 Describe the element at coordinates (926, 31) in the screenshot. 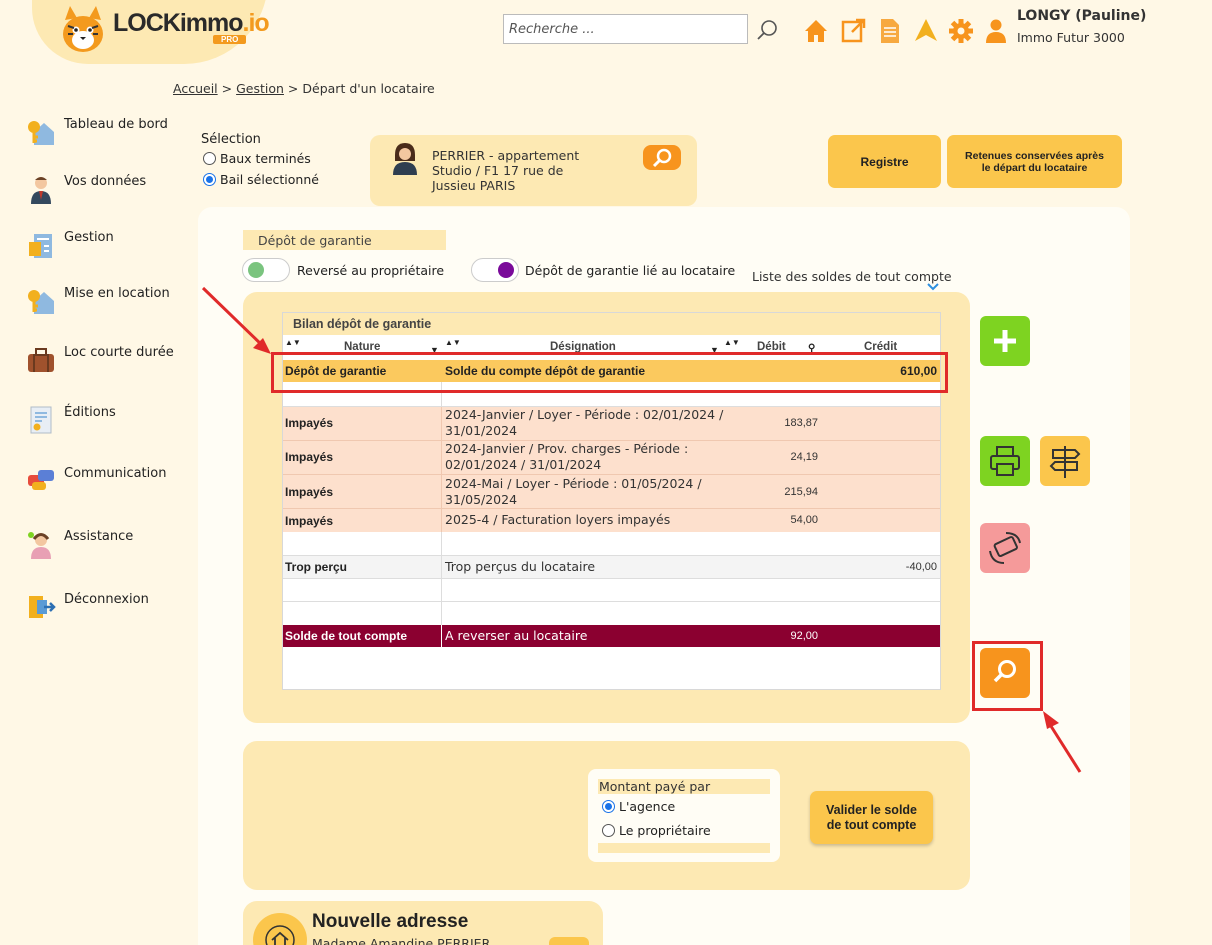

I see `arrow-up-icon` at that location.